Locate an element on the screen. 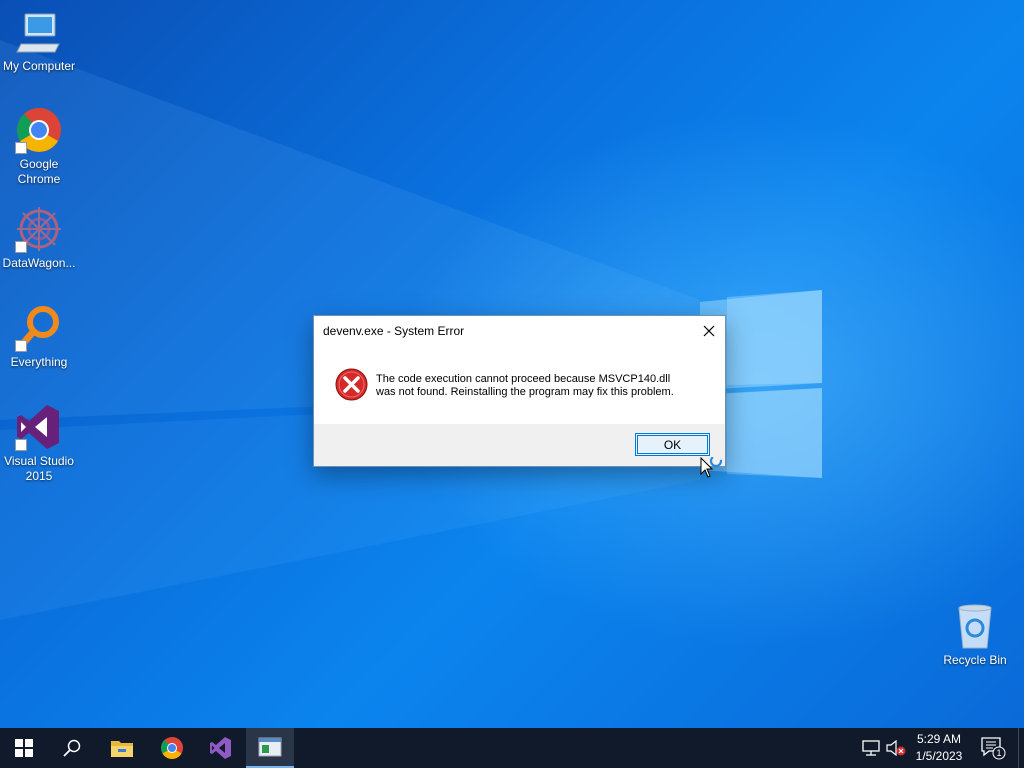  show-desktop-button is located at coordinates (1021, 748).